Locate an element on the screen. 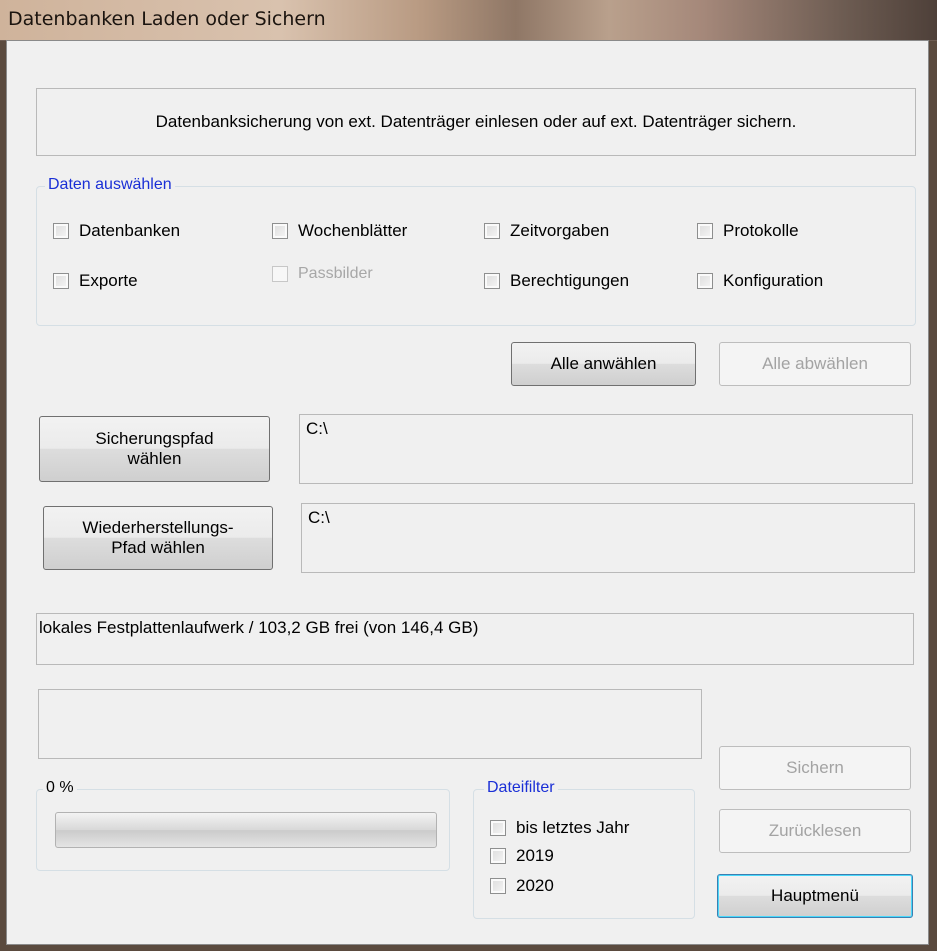 The width and height of the screenshot is (937, 951). title-bar: Datenbanken Laden oder Sichern is located at coordinates (468, 20).